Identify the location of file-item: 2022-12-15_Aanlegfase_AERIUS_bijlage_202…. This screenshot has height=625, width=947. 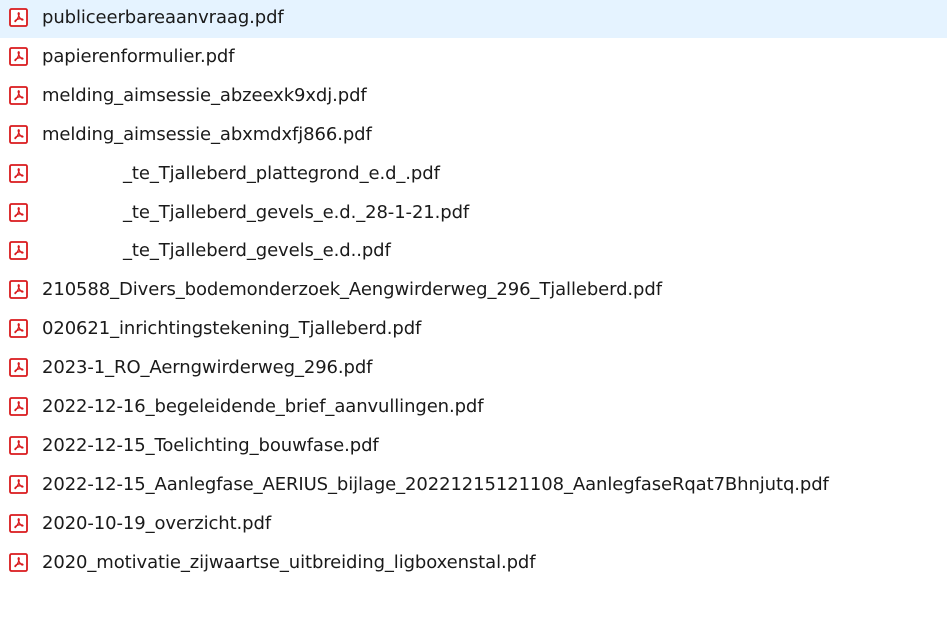
(473, 486).